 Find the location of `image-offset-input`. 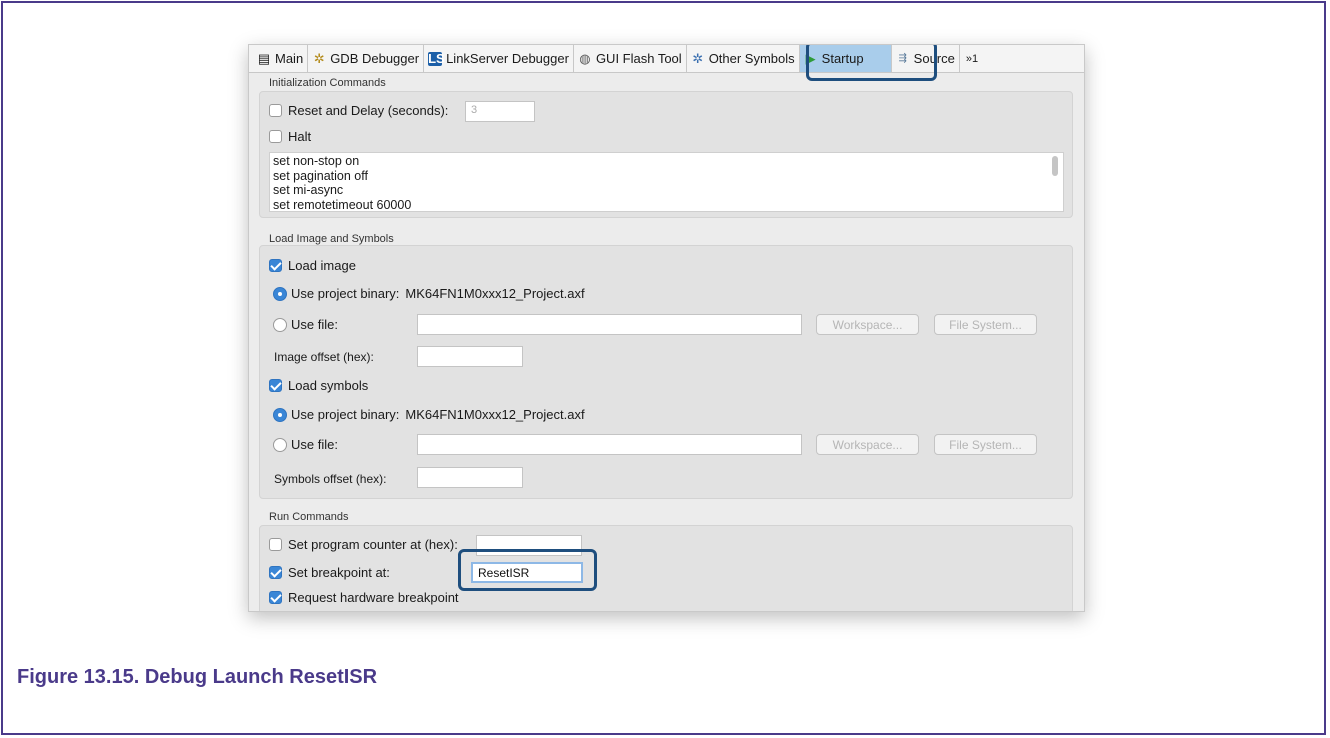

image-offset-input is located at coordinates (470, 356).